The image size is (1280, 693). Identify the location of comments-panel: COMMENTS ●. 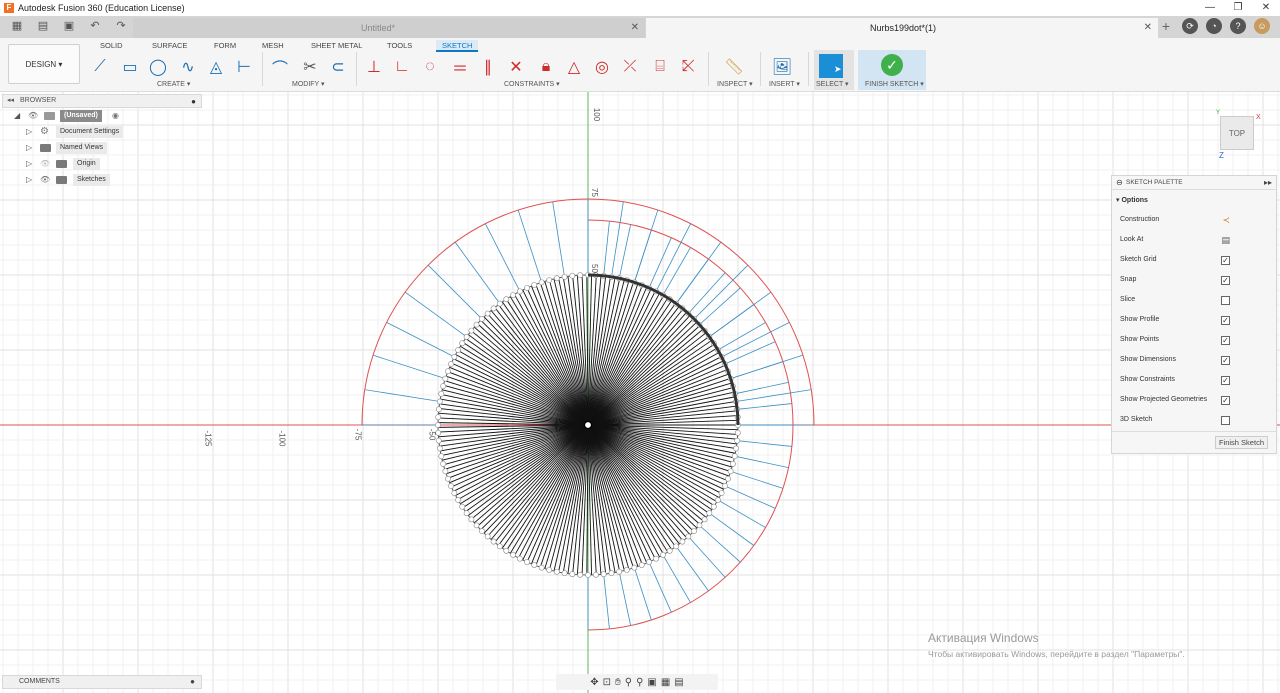
(102, 682).